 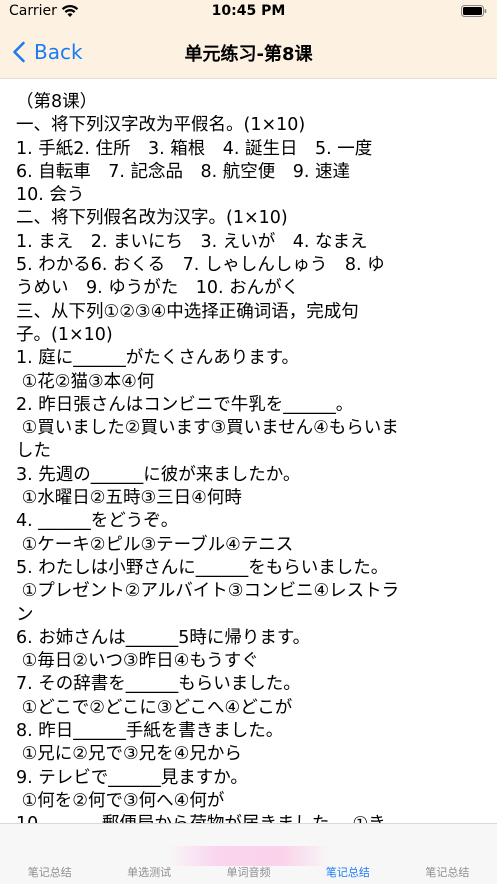 What do you see at coordinates (250, 818) in the screenshot?
I see `text-line: 10. ______郵便局から荷物が届きました。 ①き` at bounding box center [250, 818].